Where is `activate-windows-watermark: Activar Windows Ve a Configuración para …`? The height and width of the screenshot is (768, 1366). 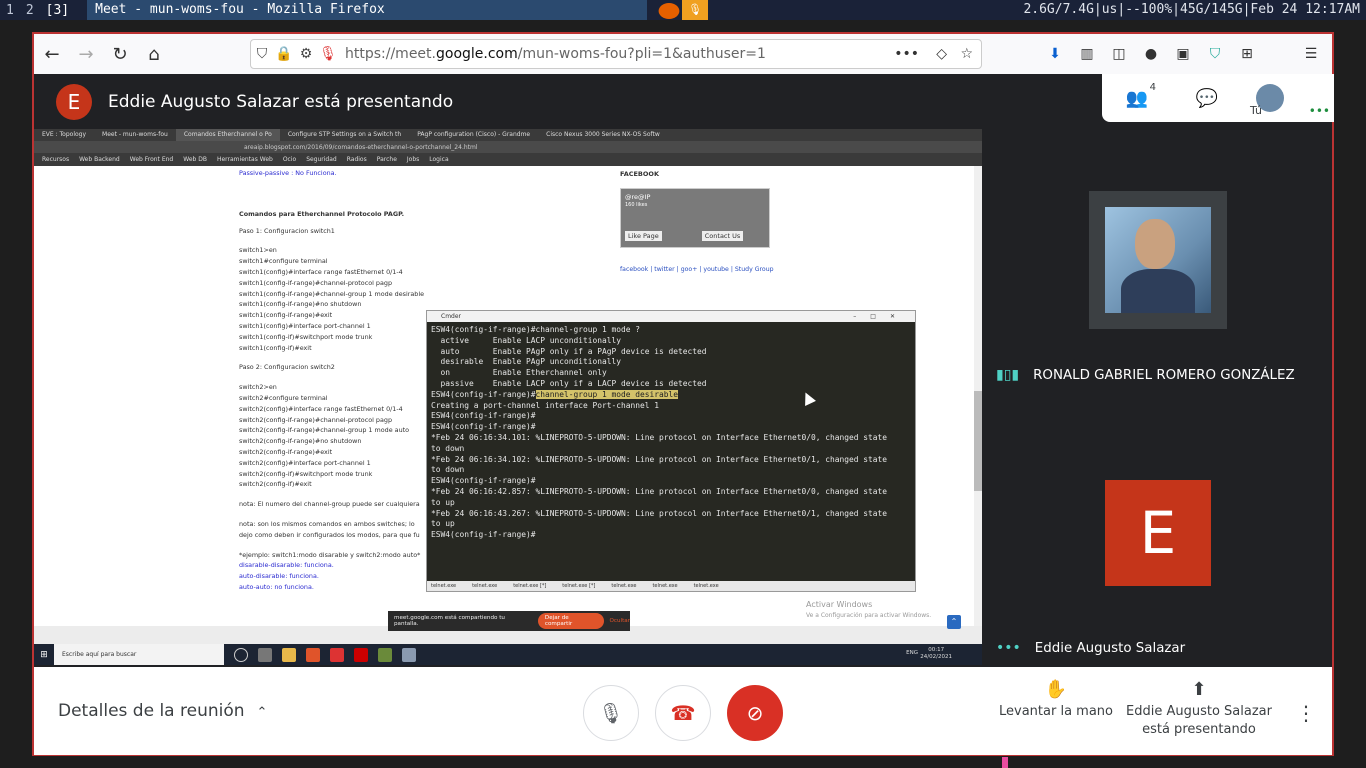
activate-windows-watermark: Activar Windows Ve a Configuración para … is located at coordinates (868, 610).